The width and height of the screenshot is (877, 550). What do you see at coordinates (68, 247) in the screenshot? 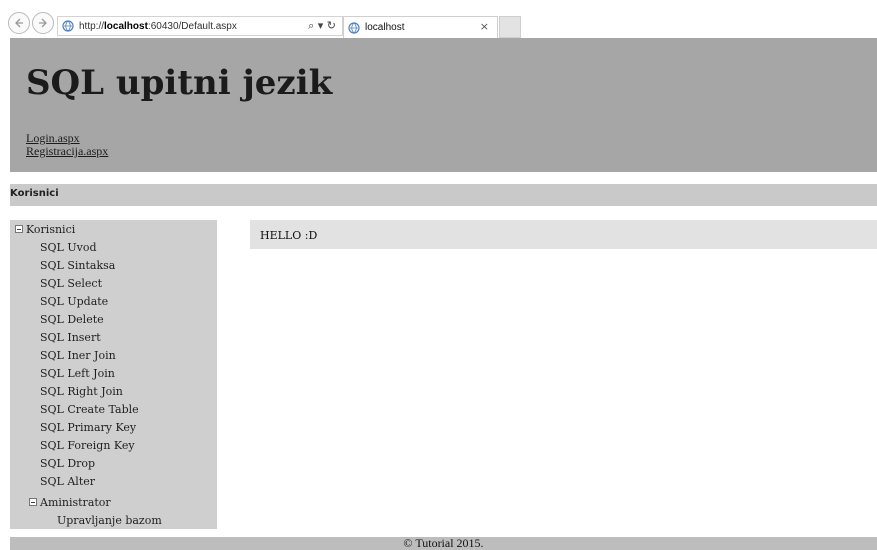
I see `tree-item: SQL Uvod` at bounding box center [68, 247].